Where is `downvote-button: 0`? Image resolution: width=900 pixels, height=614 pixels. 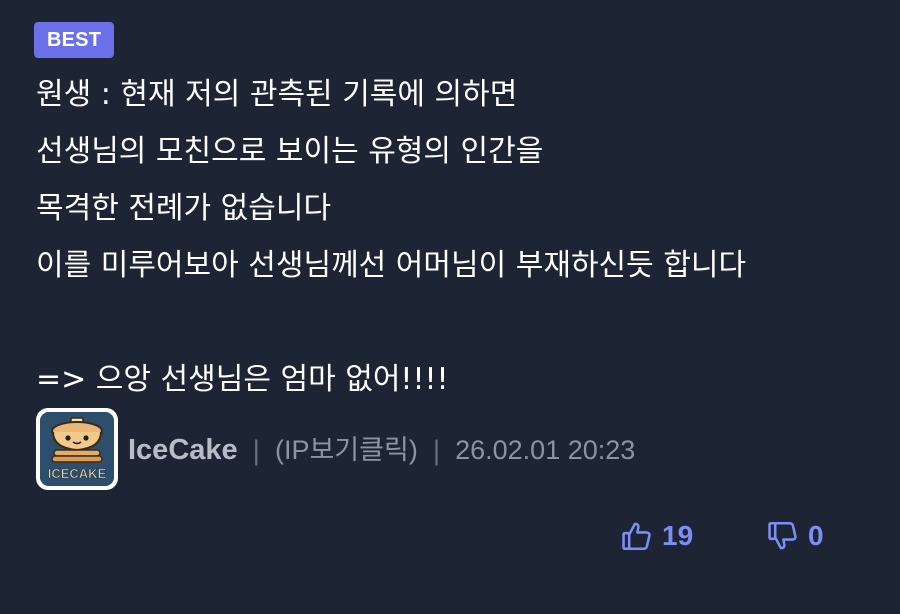
downvote-button: 0 is located at coordinates (795, 536).